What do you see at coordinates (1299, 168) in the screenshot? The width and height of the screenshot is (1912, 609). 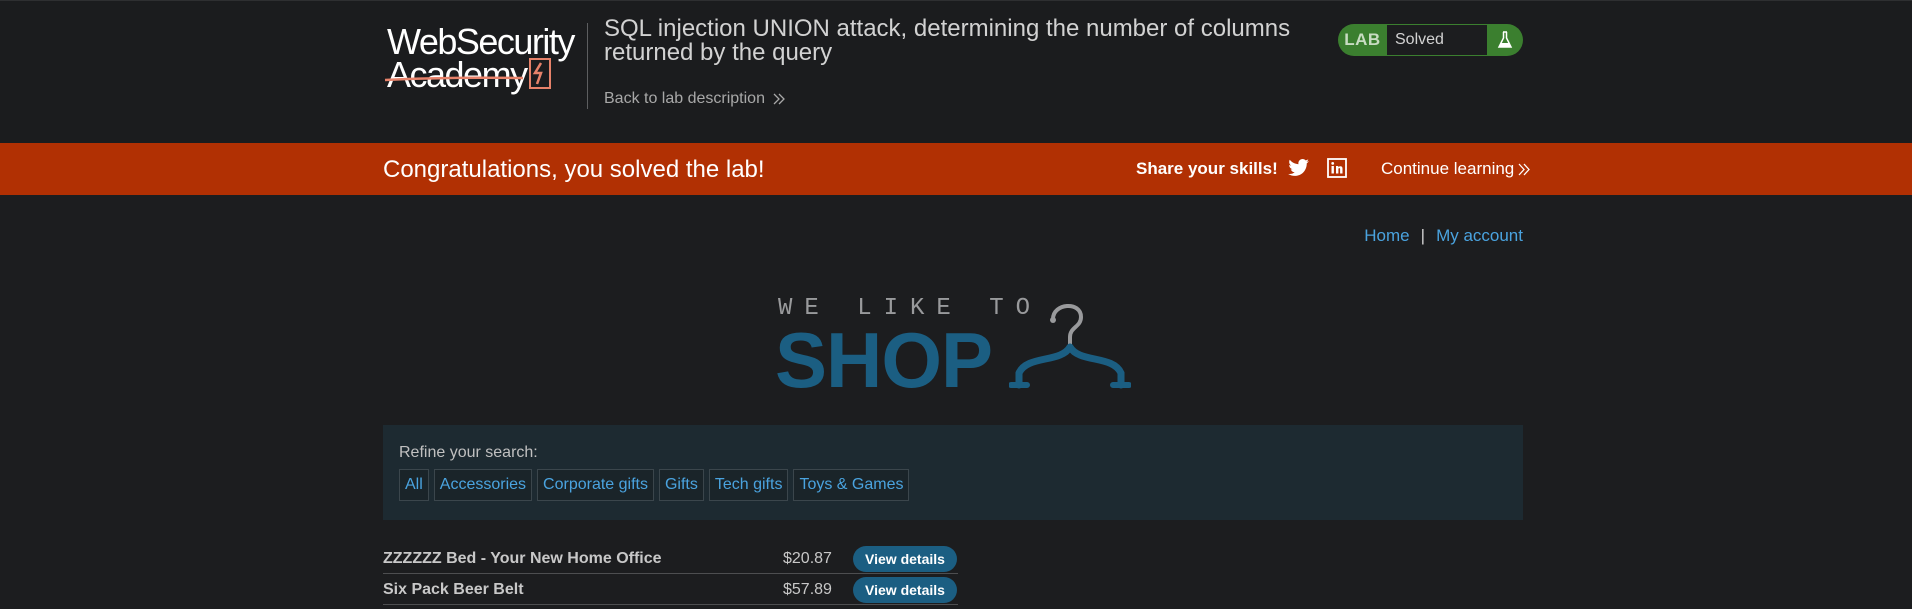 I see `twitter-icon` at bounding box center [1299, 168].